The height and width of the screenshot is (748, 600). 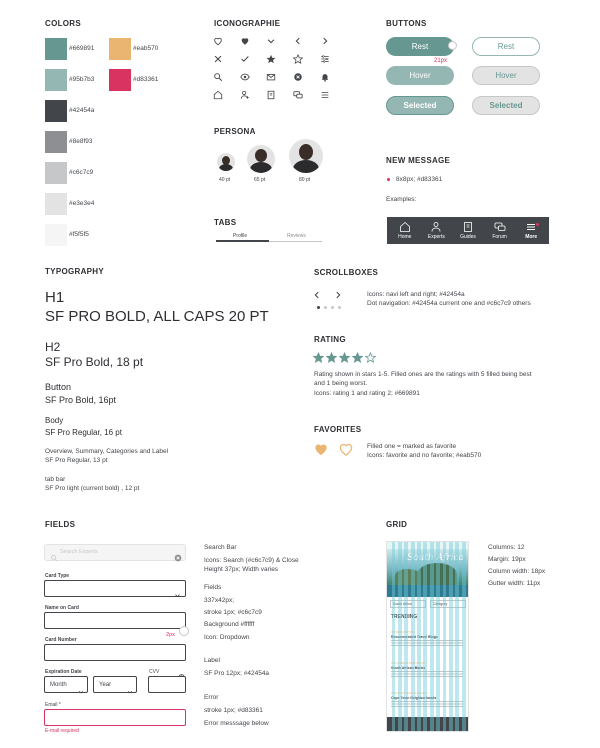 I want to click on add-user-icon, so click(x=245, y=95).